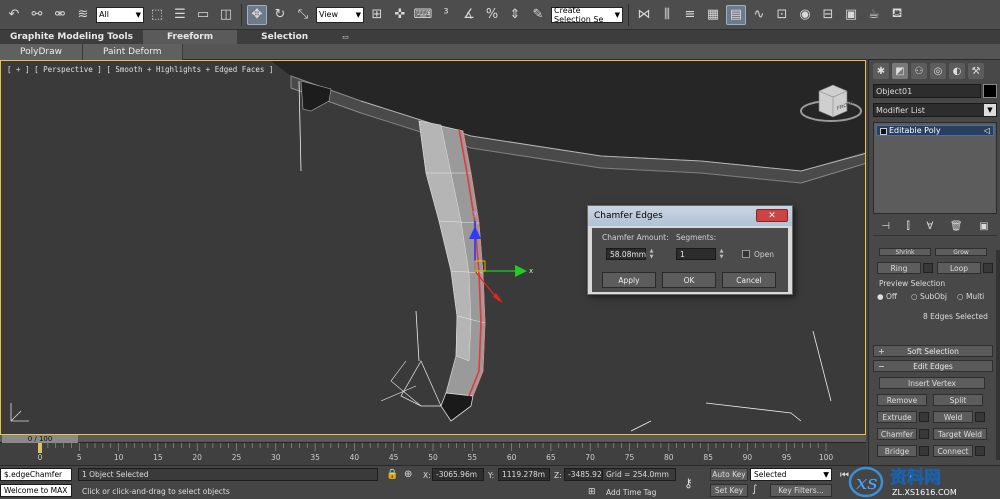 The height and width of the screenshot is (499, 1000). What do you see at coordinates (392, 474) in the screenshot?
I see `lock-icon: 🔒` at bounding box center [392, 474].